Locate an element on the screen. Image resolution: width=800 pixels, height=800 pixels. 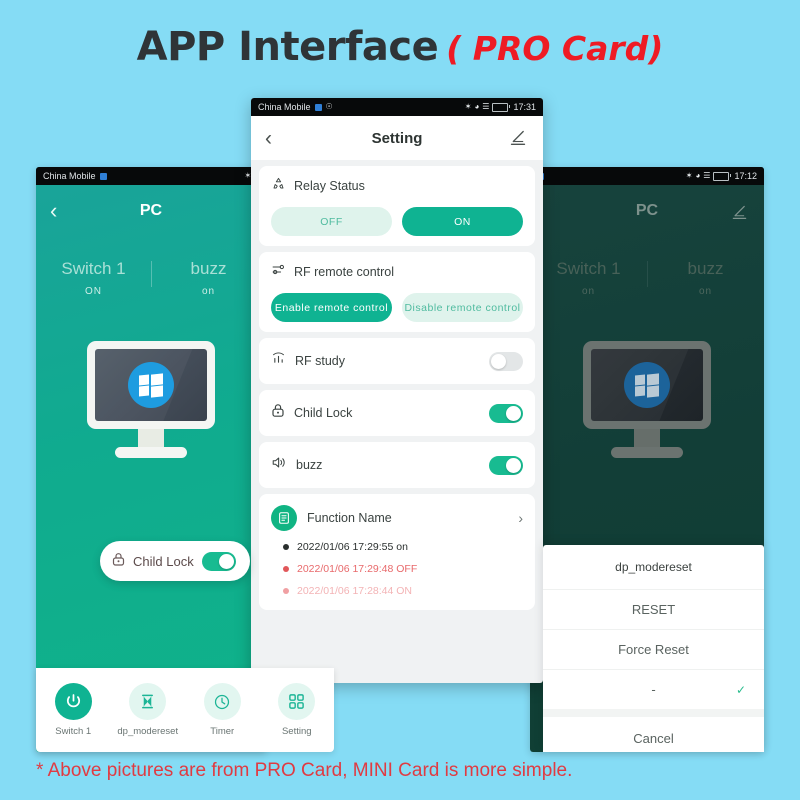
rf-study-label: RF study is located at coordinates (320, 361).